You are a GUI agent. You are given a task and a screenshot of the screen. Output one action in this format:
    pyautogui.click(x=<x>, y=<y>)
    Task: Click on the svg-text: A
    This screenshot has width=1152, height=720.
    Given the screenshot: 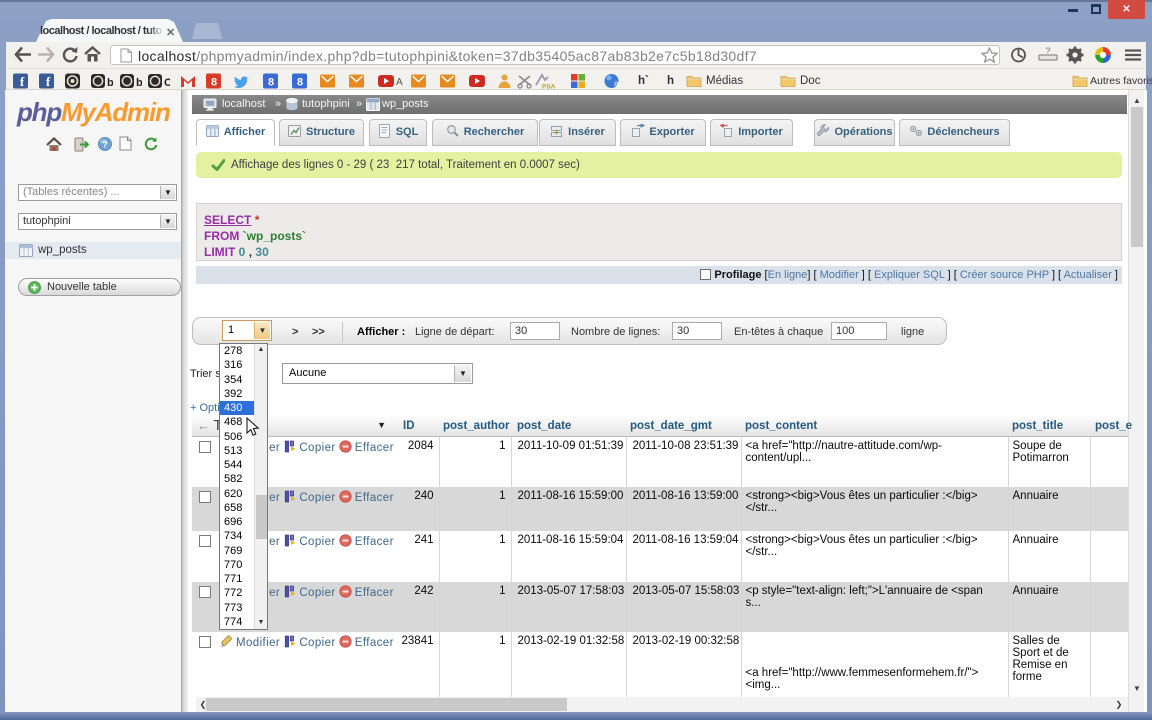 What is the action you would take?
    pyautogui.click(x=399, y=82)
    